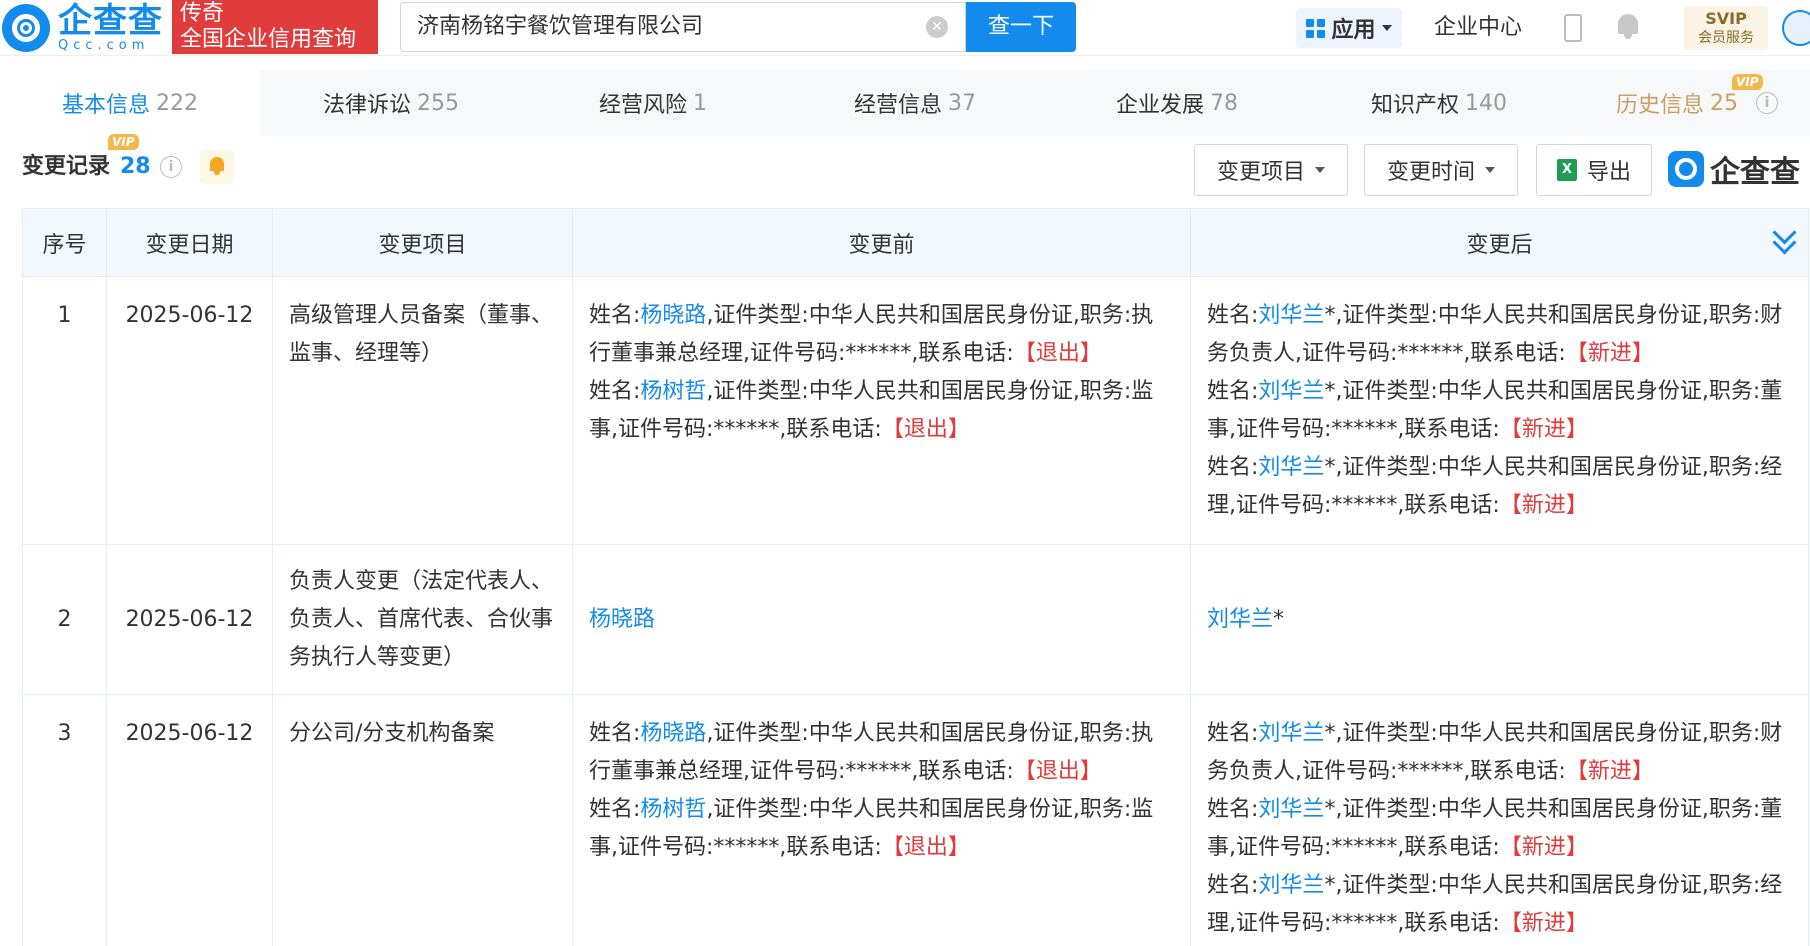  Describe the element at coordinates (1796, 28) in the screenshot. I see `avatar` at that location.